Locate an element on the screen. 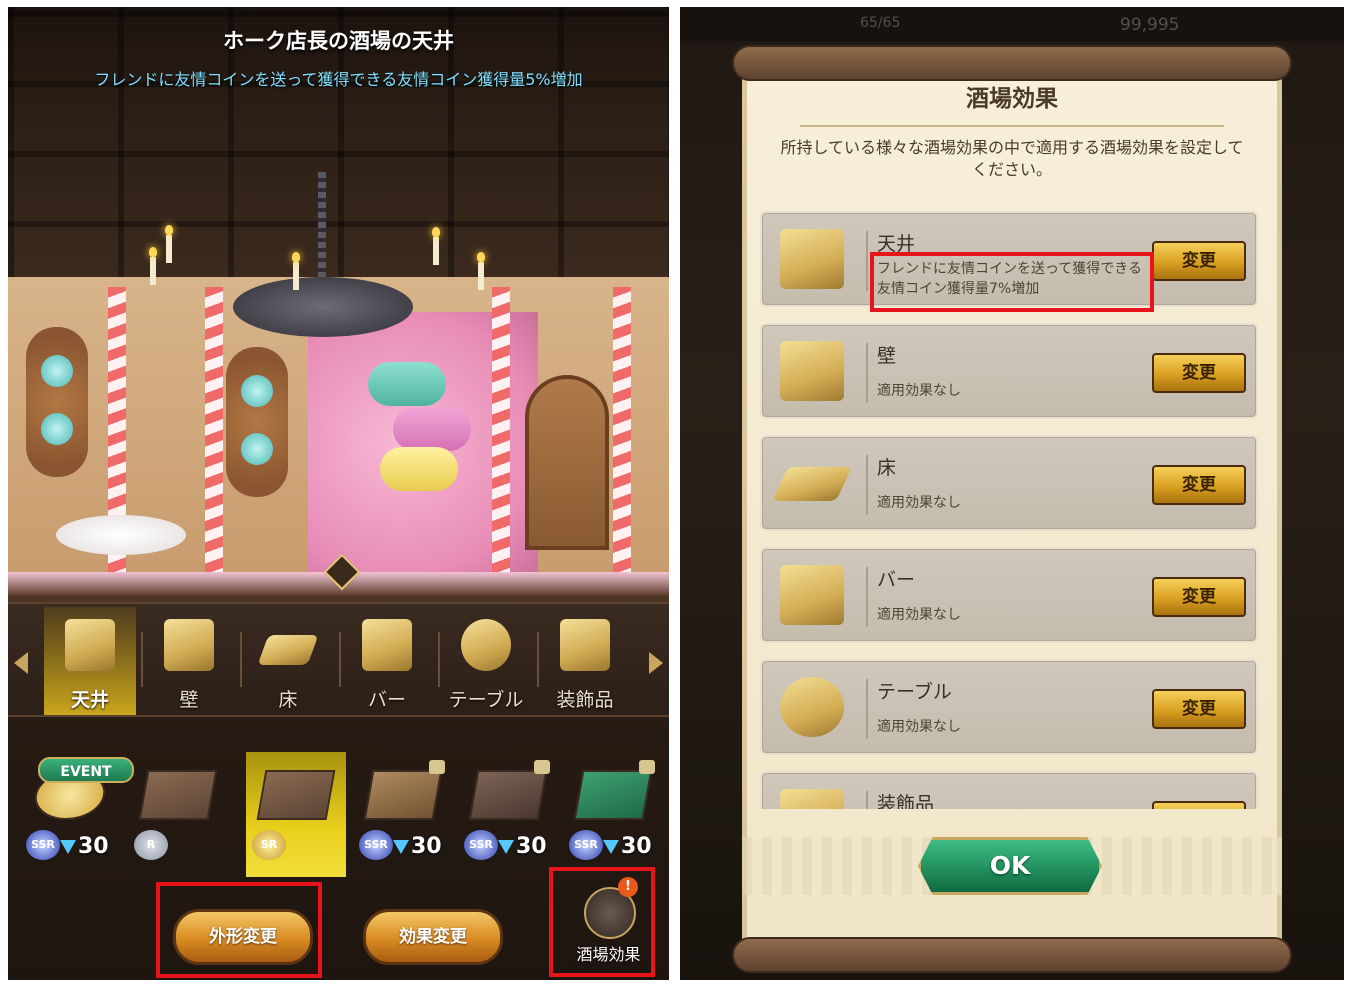  cookie-window-center is located at coordinates (257, 422).